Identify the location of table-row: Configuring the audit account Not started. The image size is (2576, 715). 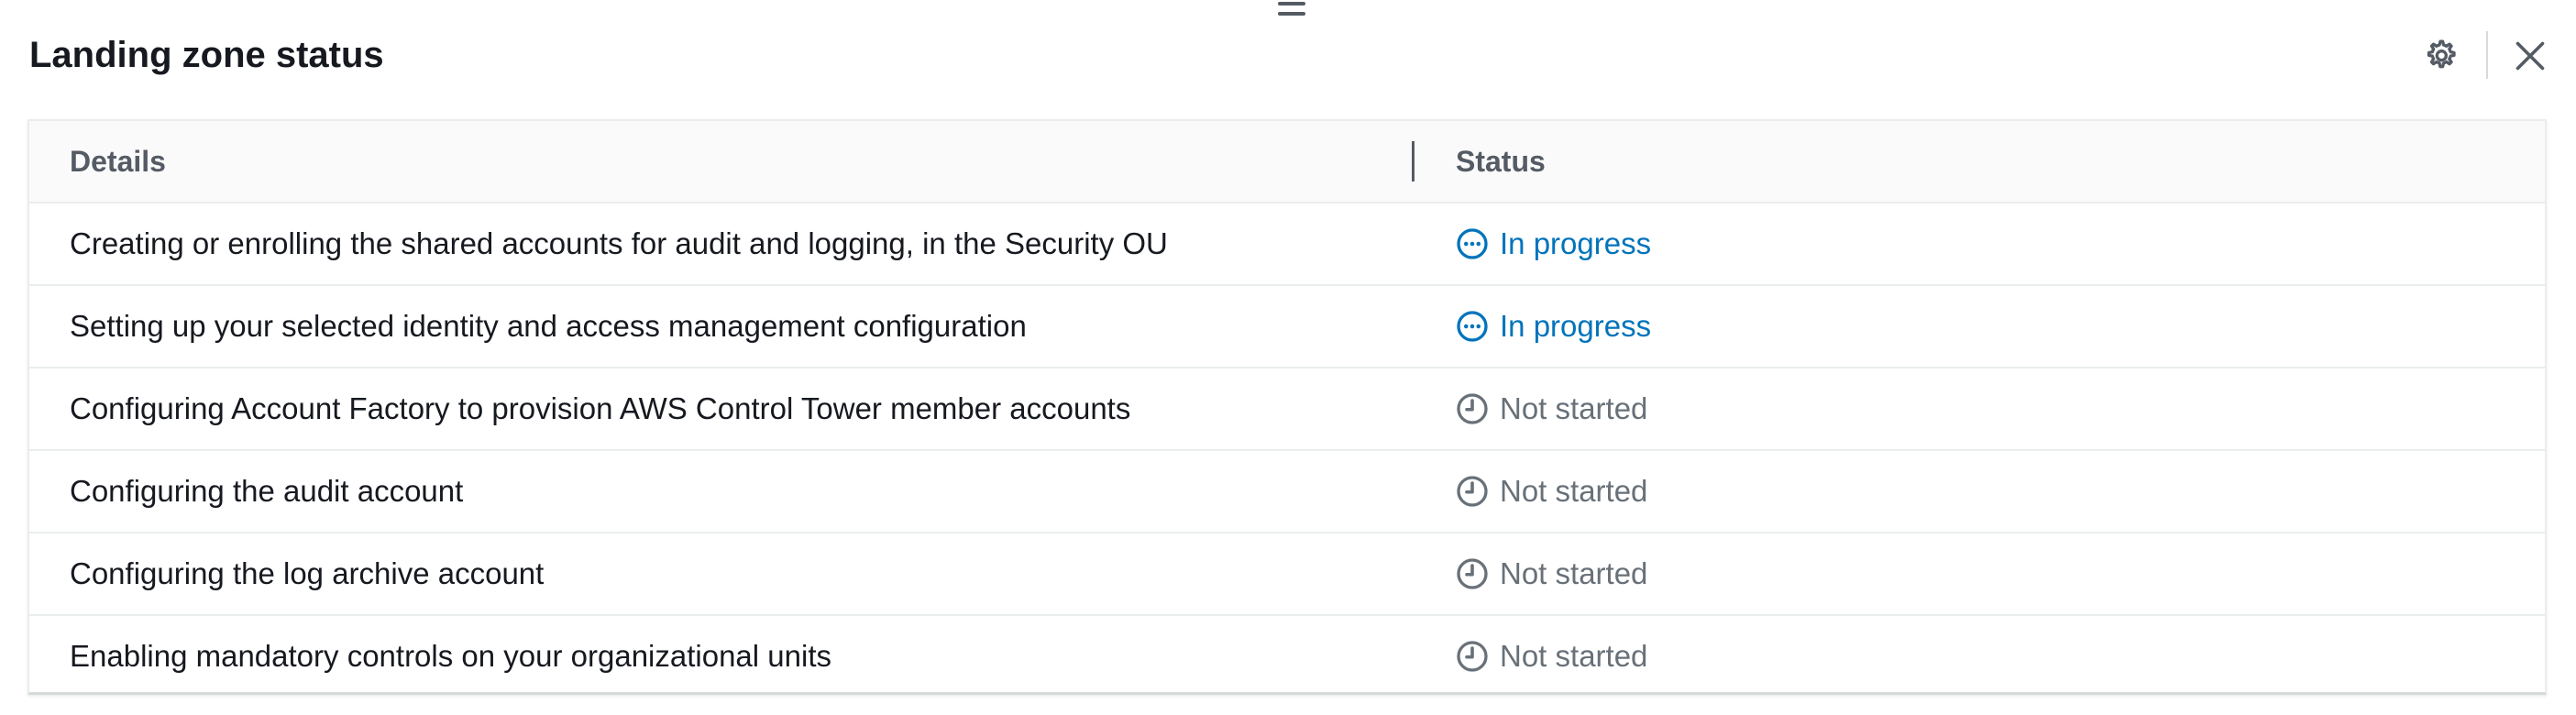
(1287, 492).